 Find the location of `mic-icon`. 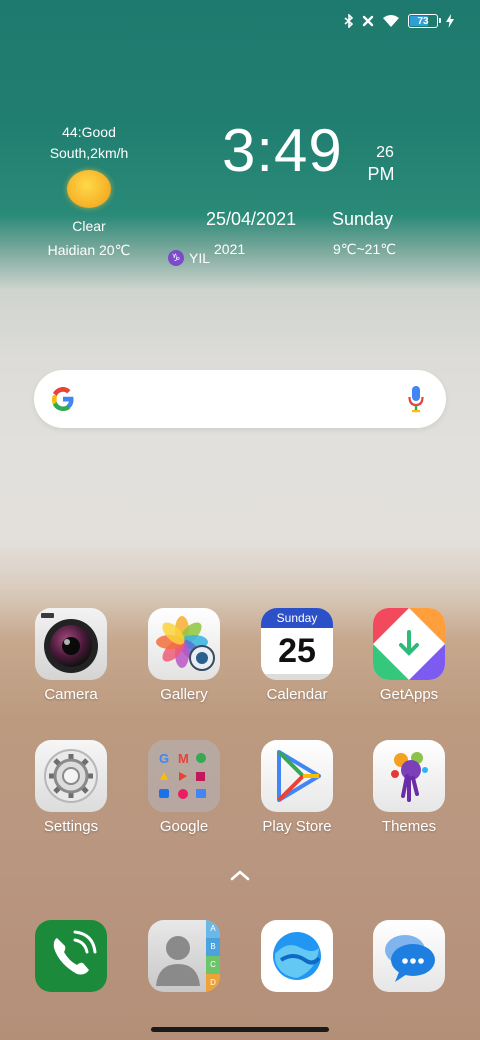

mic-icon is located at coordinates (416, 399).